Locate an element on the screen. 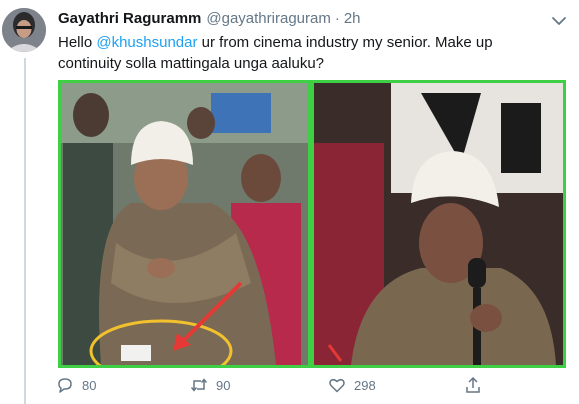  avatar is located at coordinates (24, 30).